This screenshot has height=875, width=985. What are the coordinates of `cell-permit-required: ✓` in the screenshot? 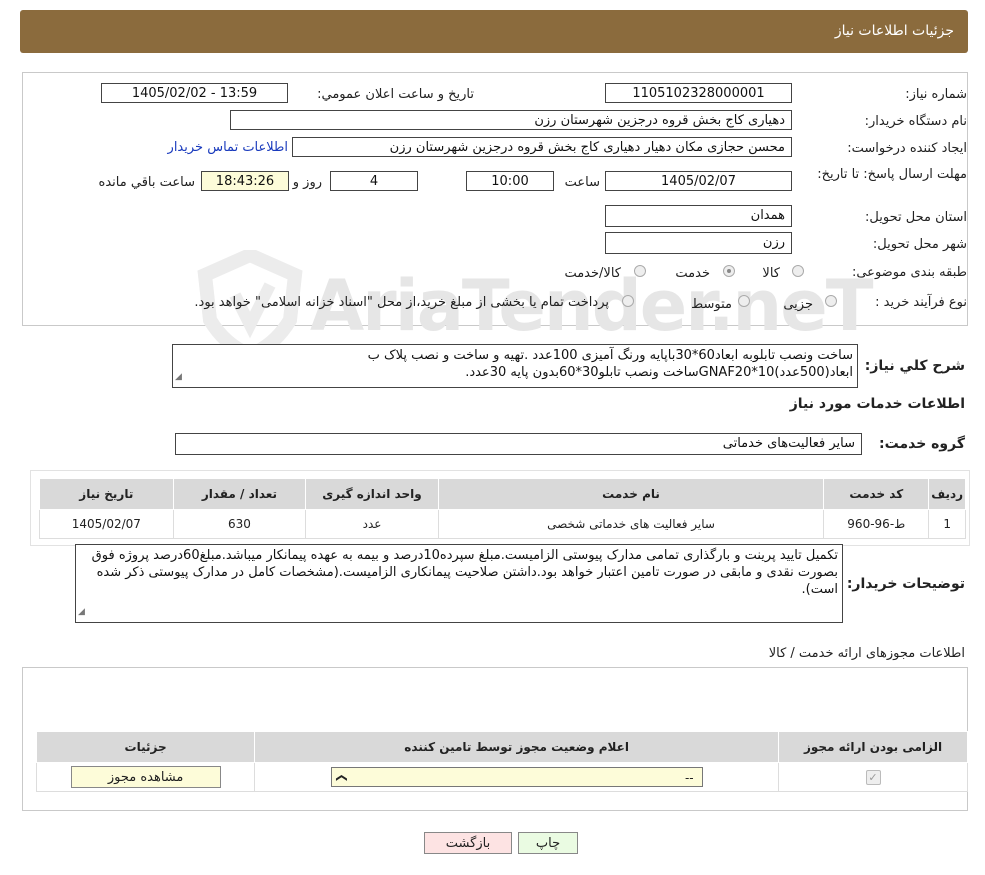 It's located at (873, 777).